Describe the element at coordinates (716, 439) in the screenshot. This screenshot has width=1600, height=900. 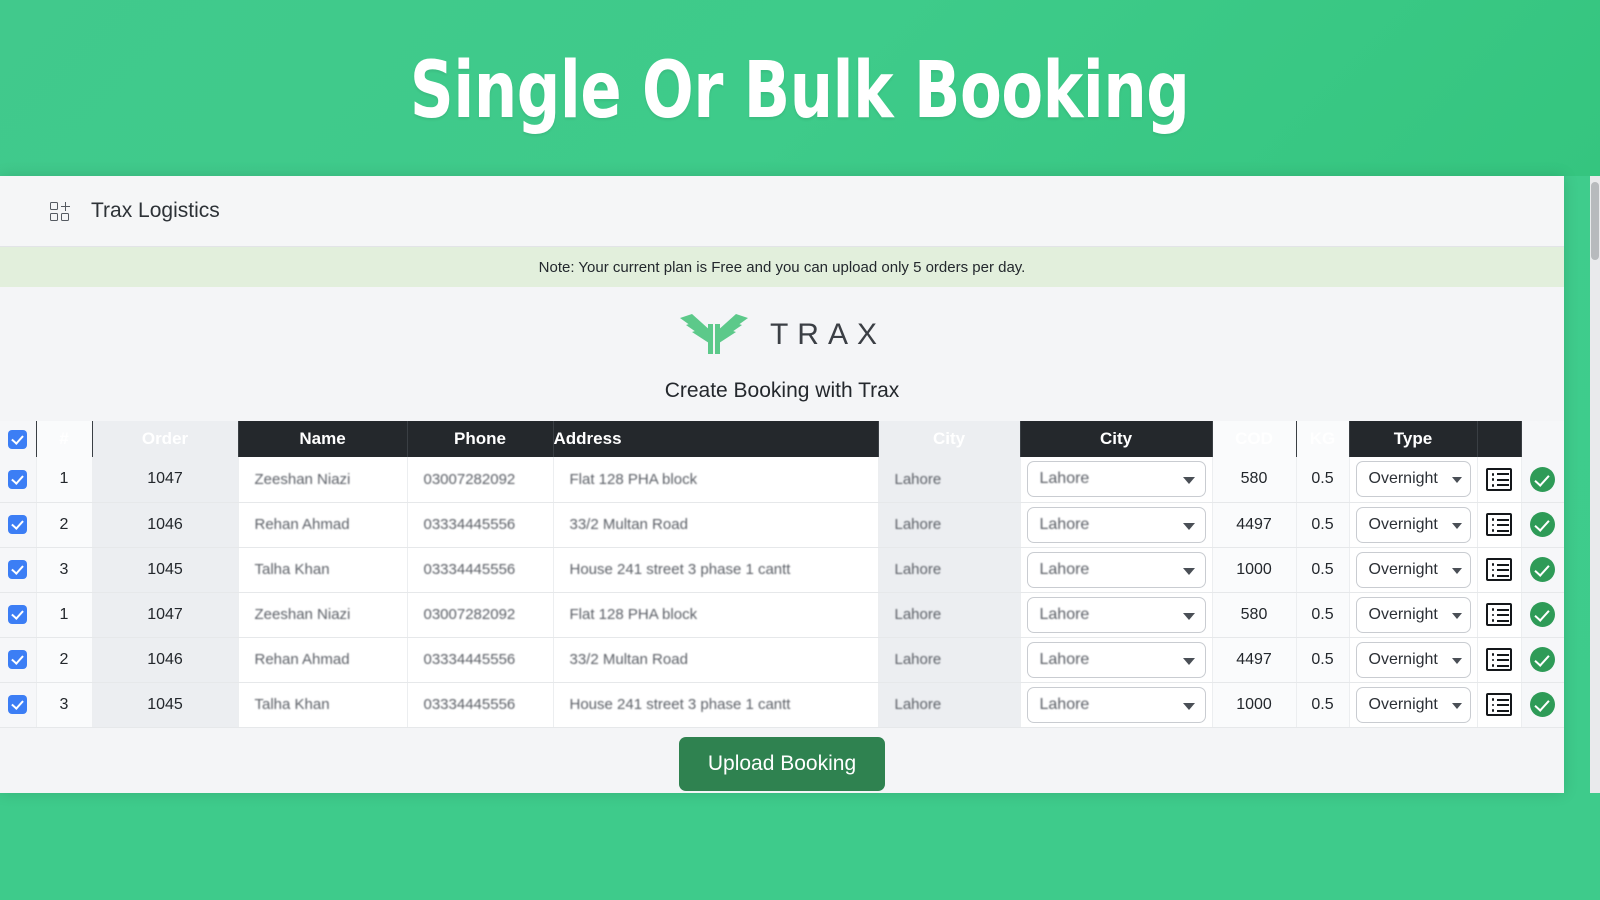
I see `header-address: Address` at that location.